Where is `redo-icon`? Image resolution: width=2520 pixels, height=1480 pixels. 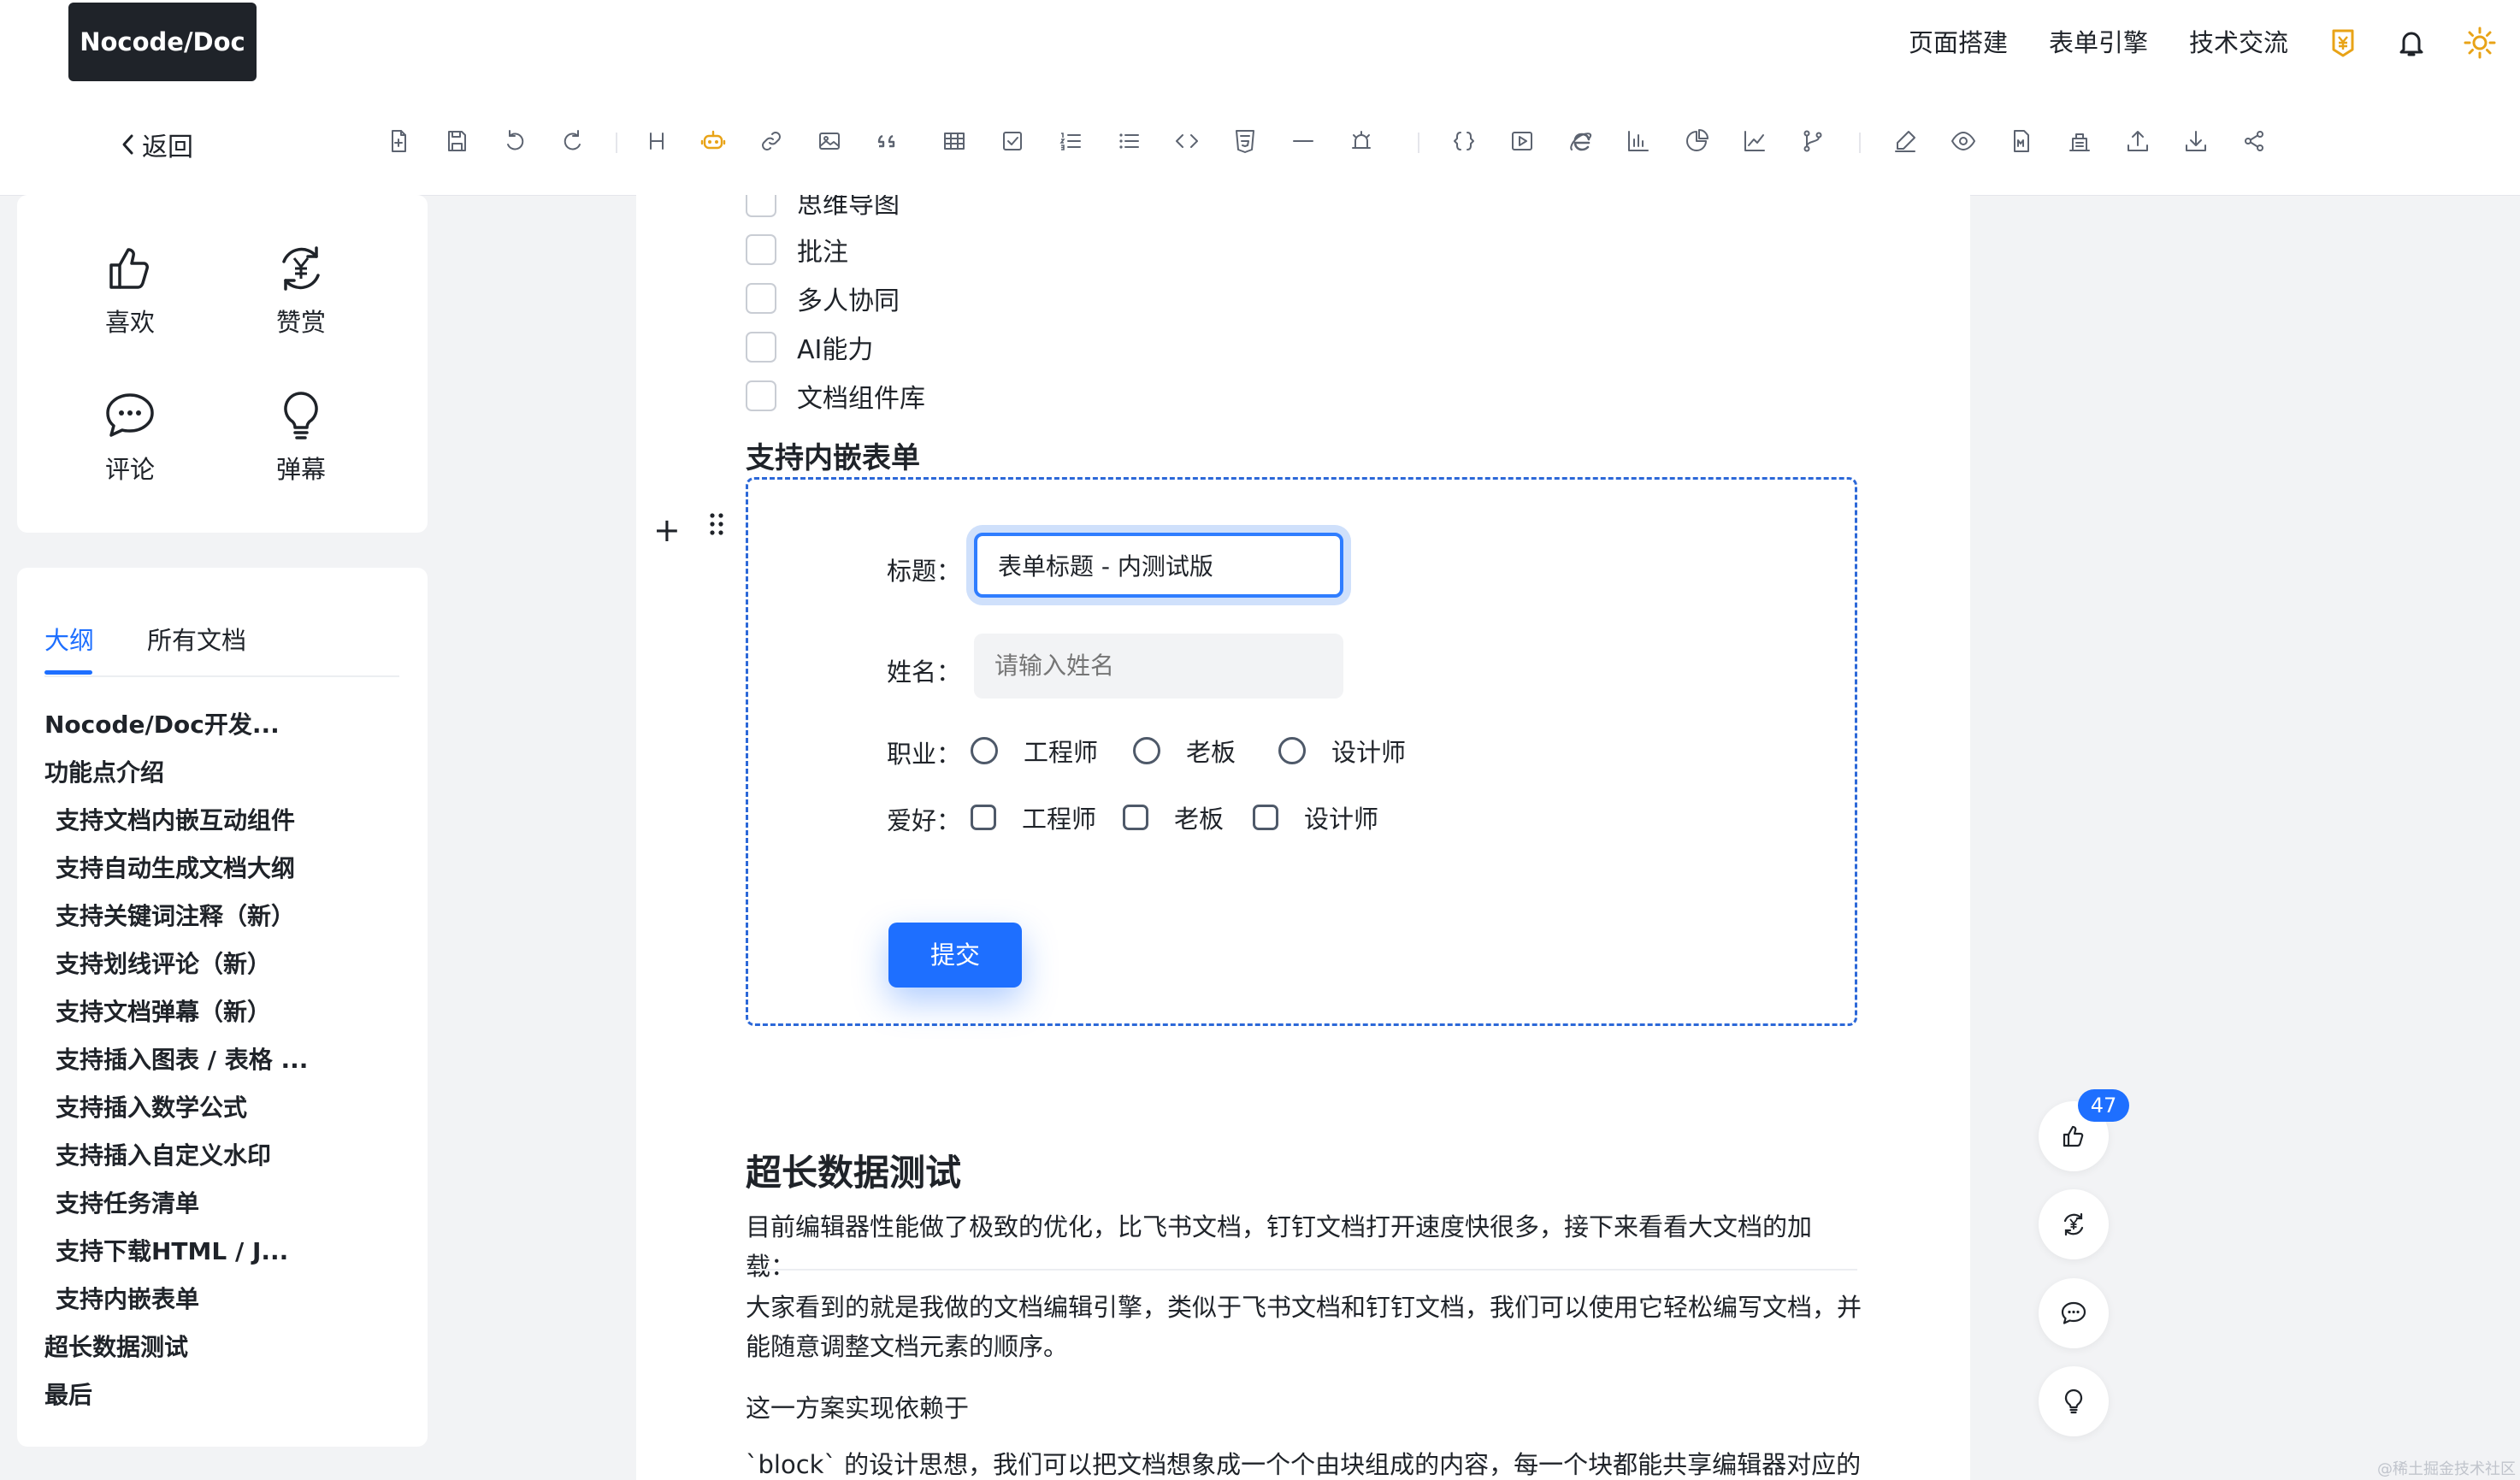 redo-icon is located at coordinates (573, 141).